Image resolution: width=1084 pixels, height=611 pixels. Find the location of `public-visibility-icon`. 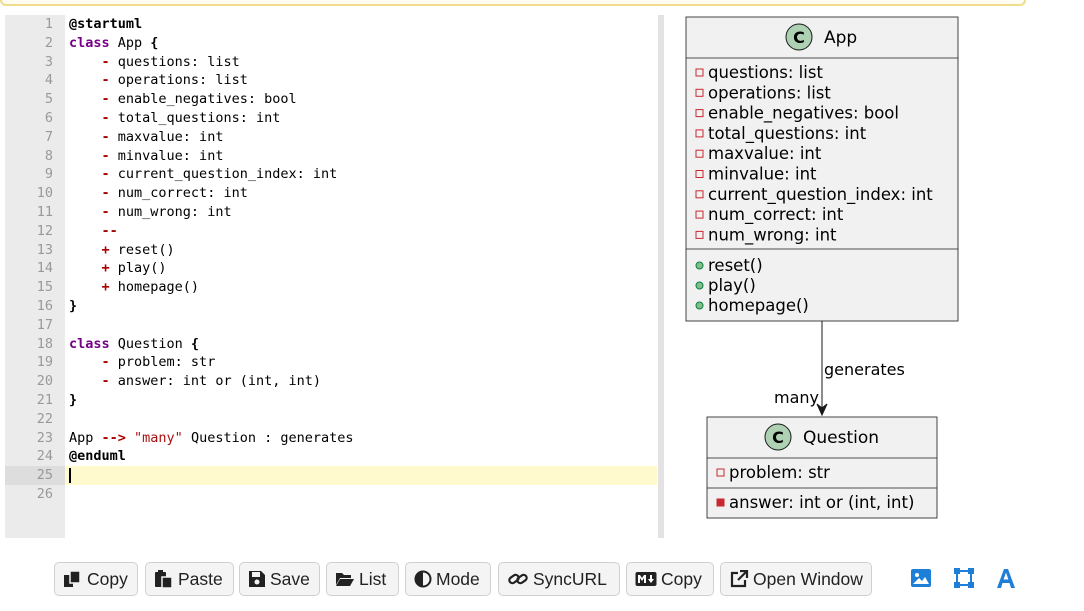

public-visibility-icon is located at coordinates (699, 265).